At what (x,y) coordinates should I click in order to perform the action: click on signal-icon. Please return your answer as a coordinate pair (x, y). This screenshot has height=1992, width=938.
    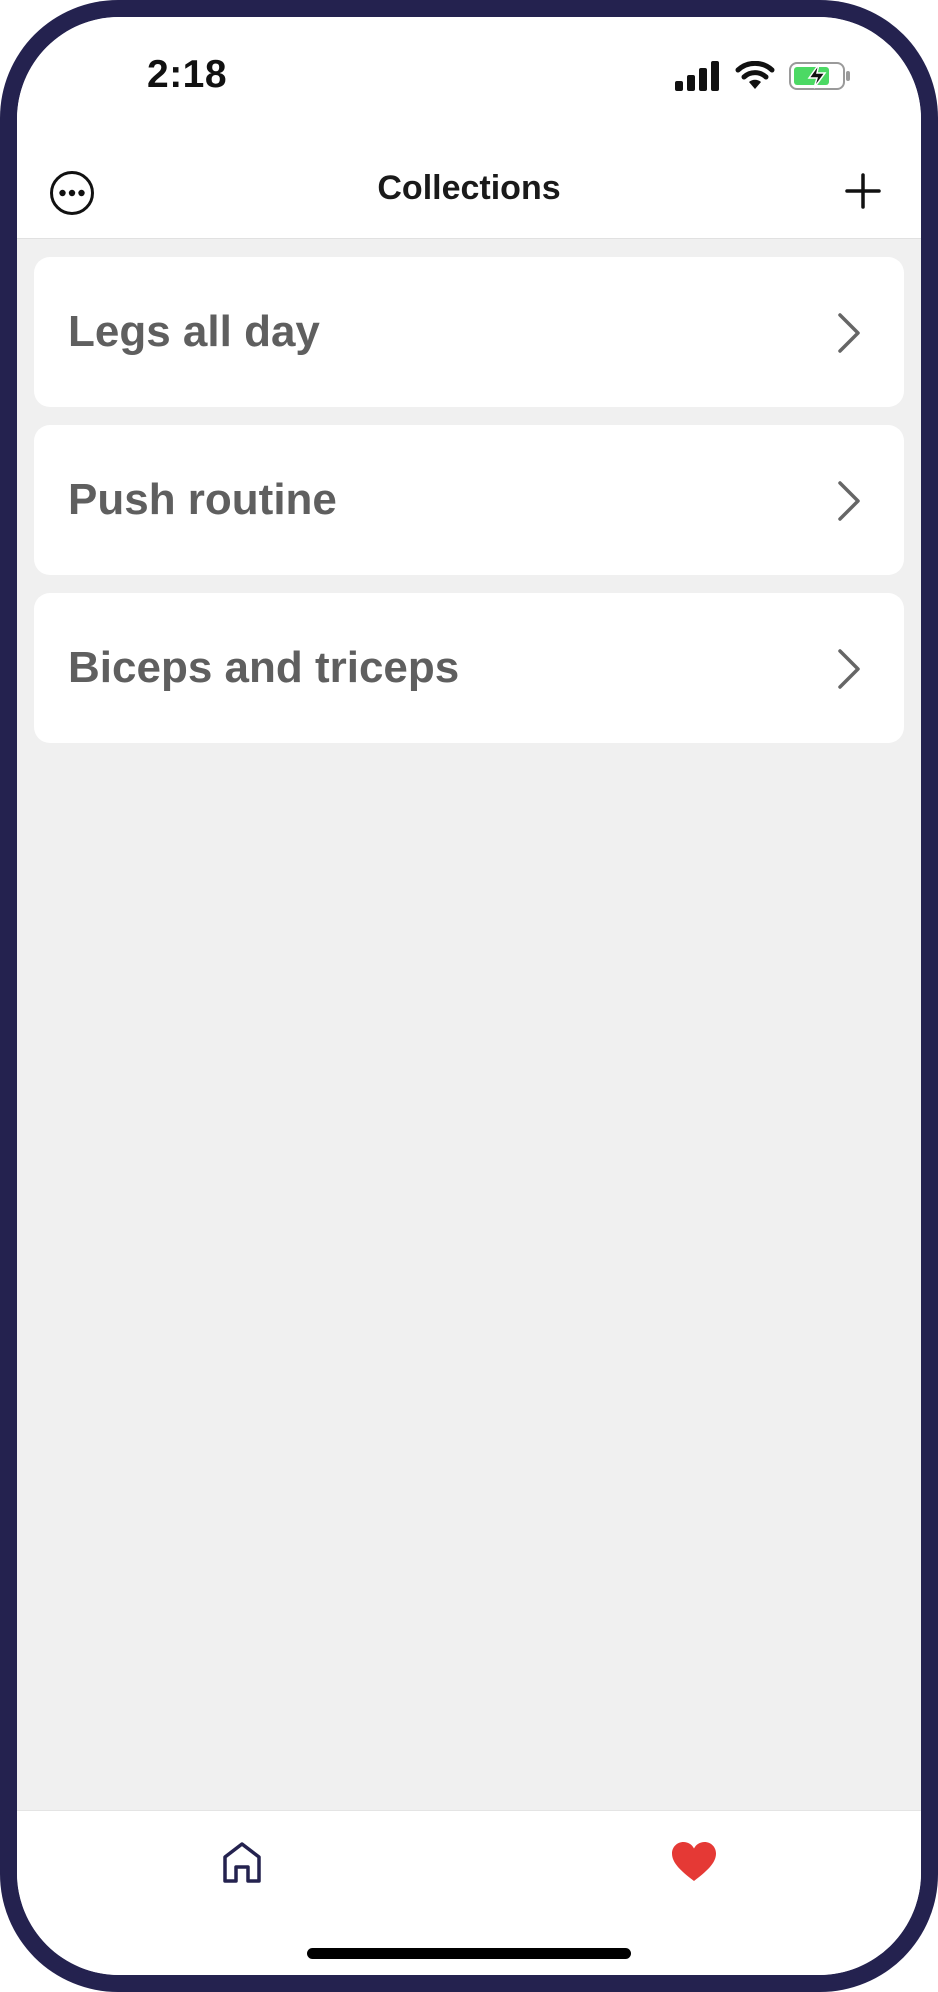
    Looking at the image, I should click on (697, 76).